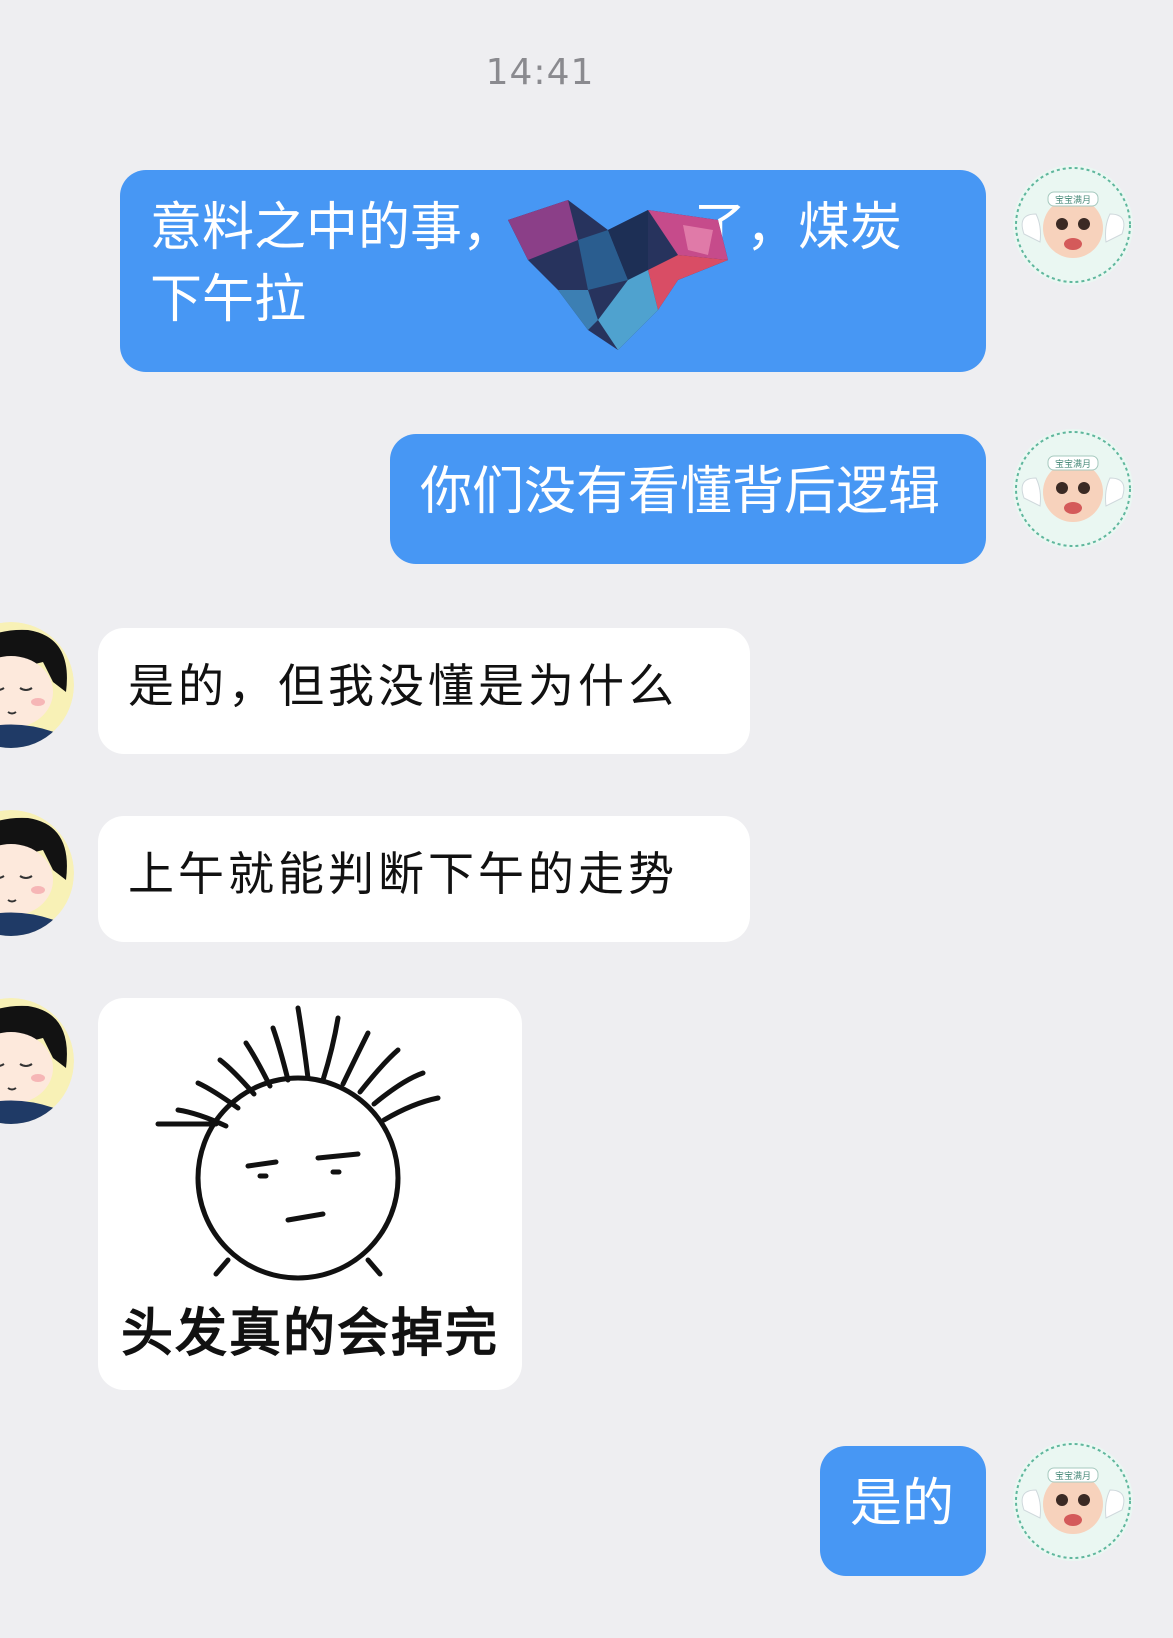 Image resolution: width=1173 pixels, height=1638 pixels. Describe the element at coordinates (309, 1334) in the screenshot. I see `sticker-caption: 头发真的会掉完` at that location.